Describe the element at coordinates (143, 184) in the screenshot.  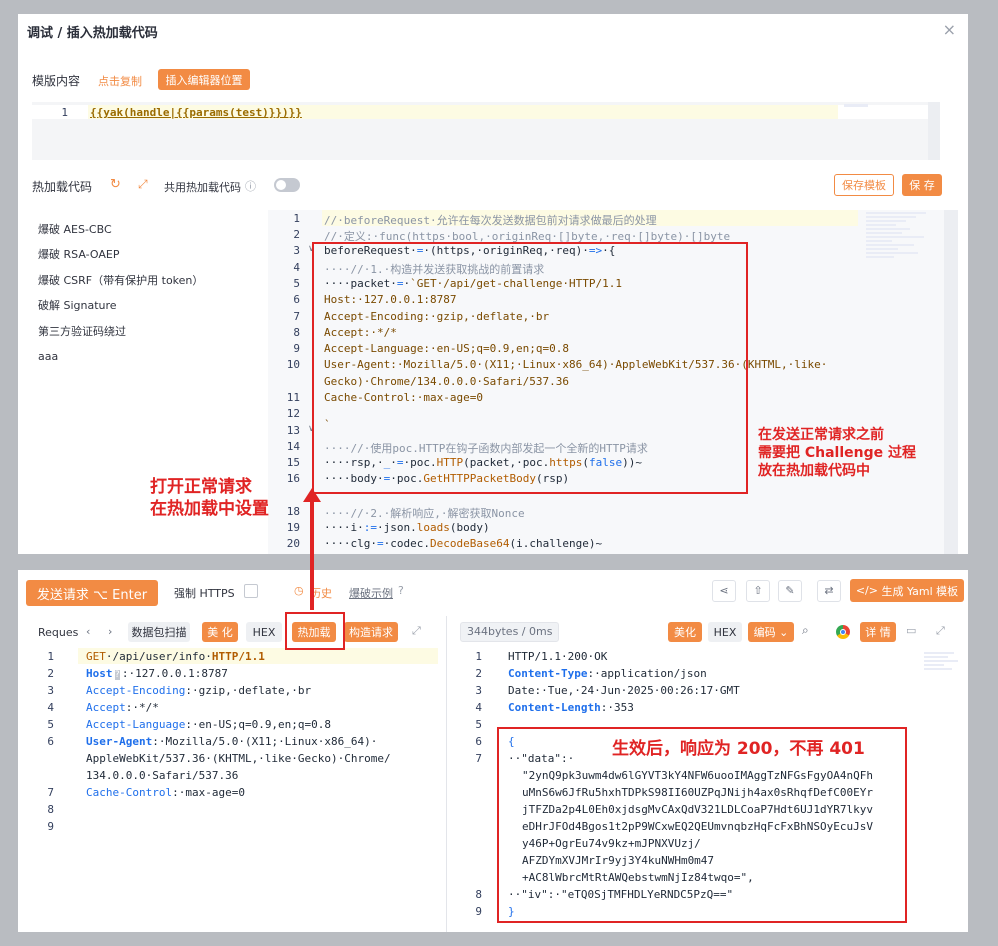
I see `fullscreen-icon: ⤢` at that location.